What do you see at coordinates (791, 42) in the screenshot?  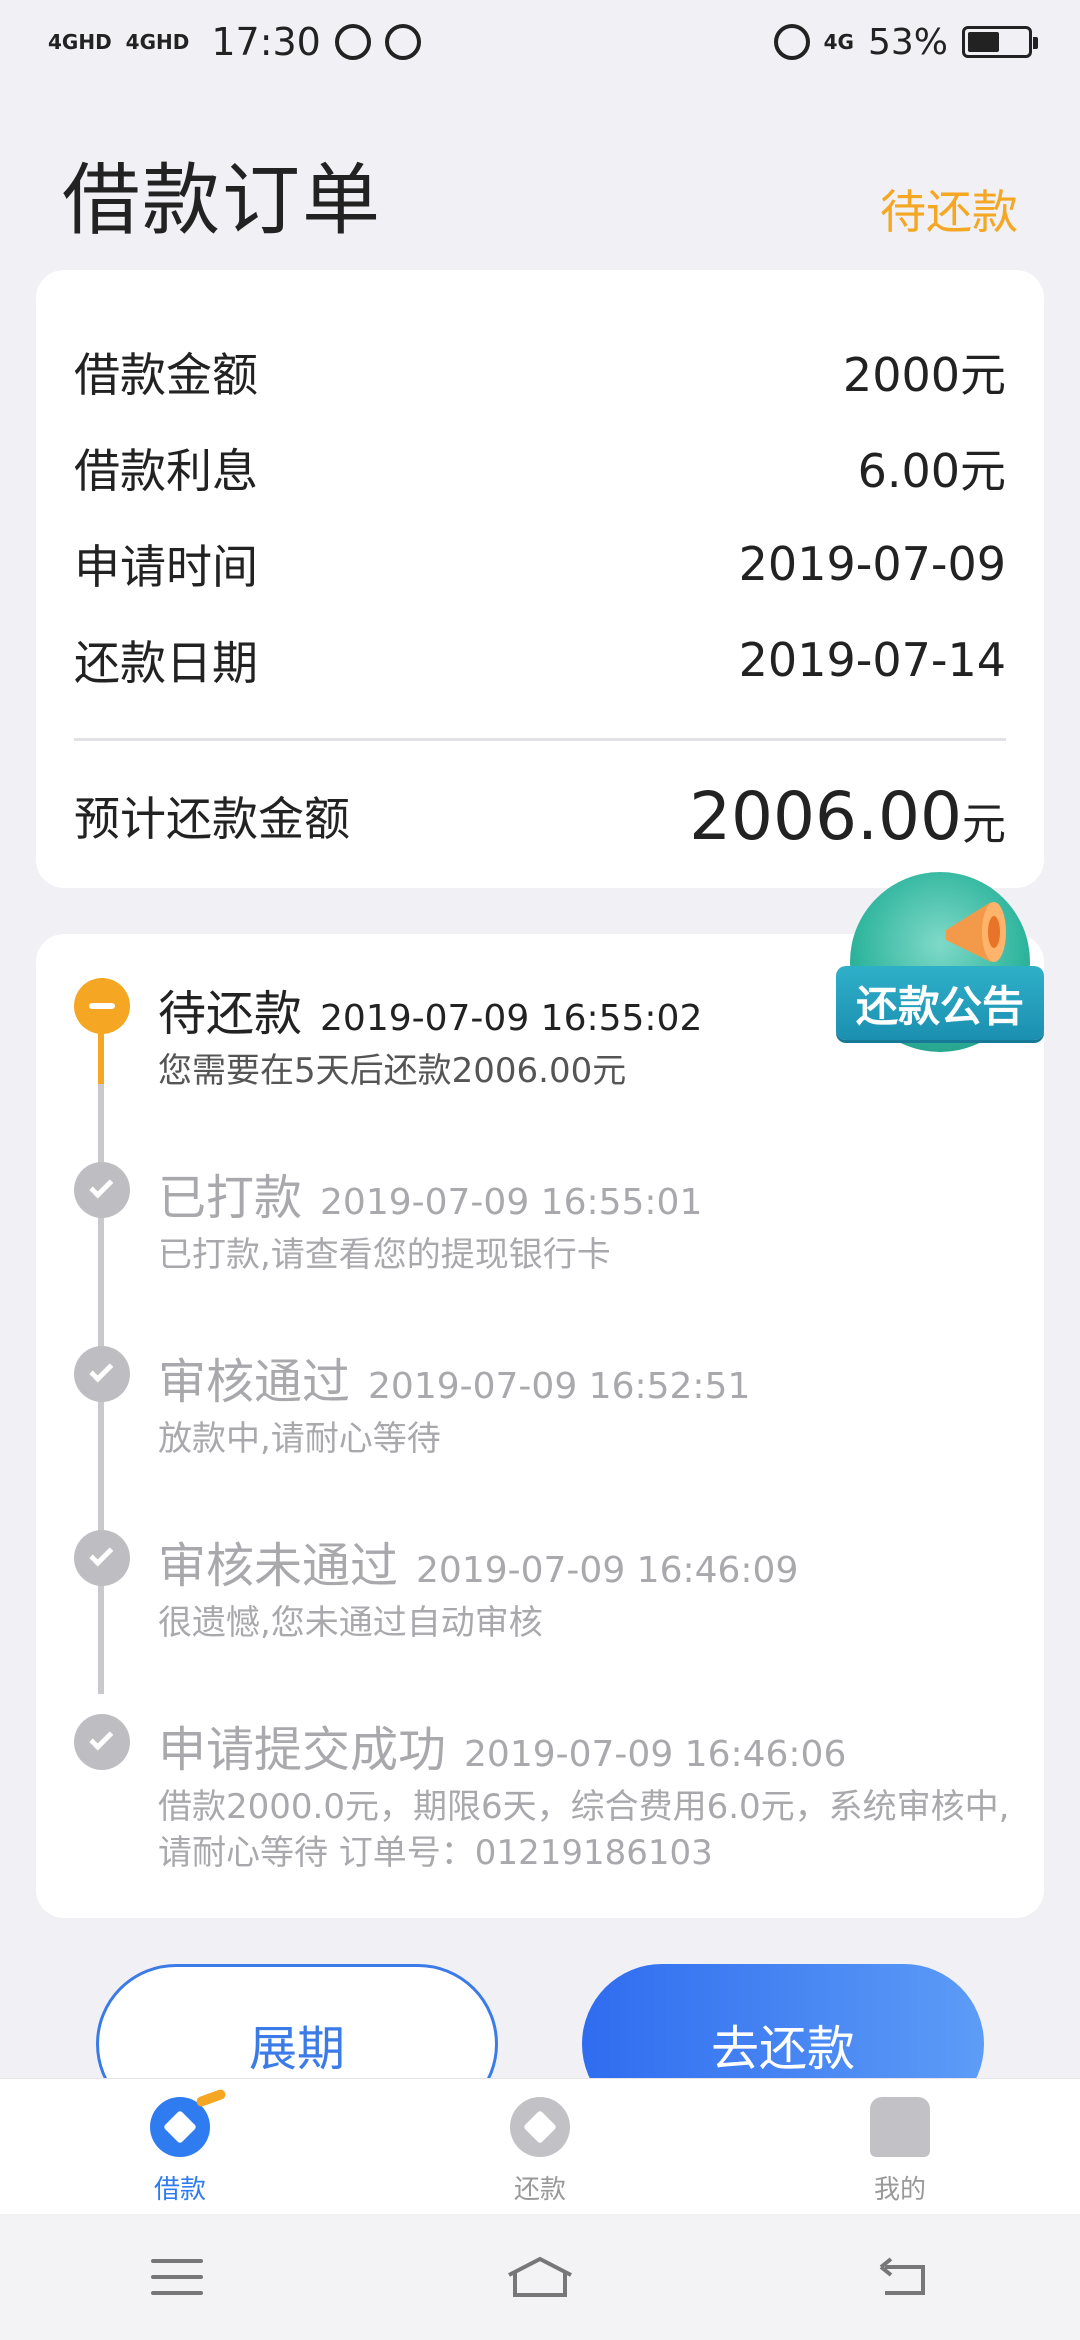 I see `alarm-icon` at bounding box center [791, 42].